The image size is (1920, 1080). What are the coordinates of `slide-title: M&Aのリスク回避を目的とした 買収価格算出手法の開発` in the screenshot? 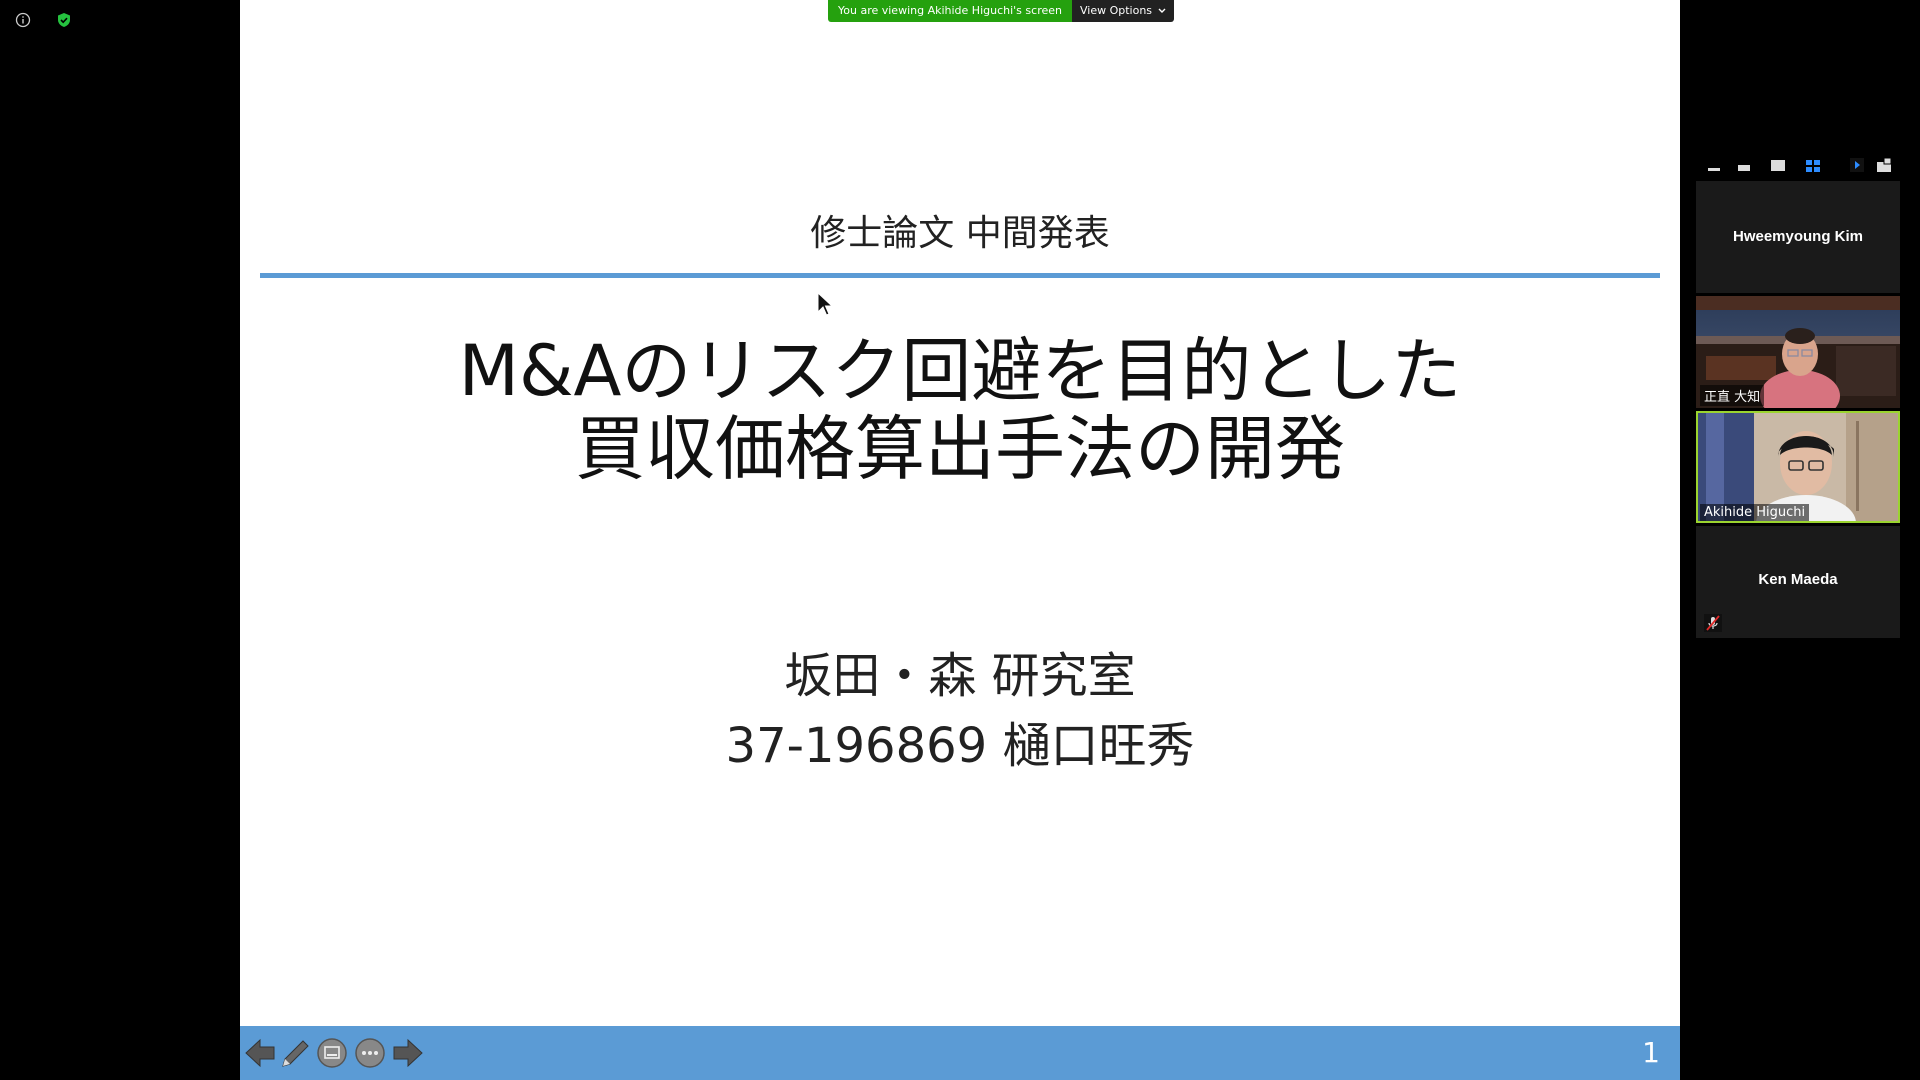 It's located at (960, 410).